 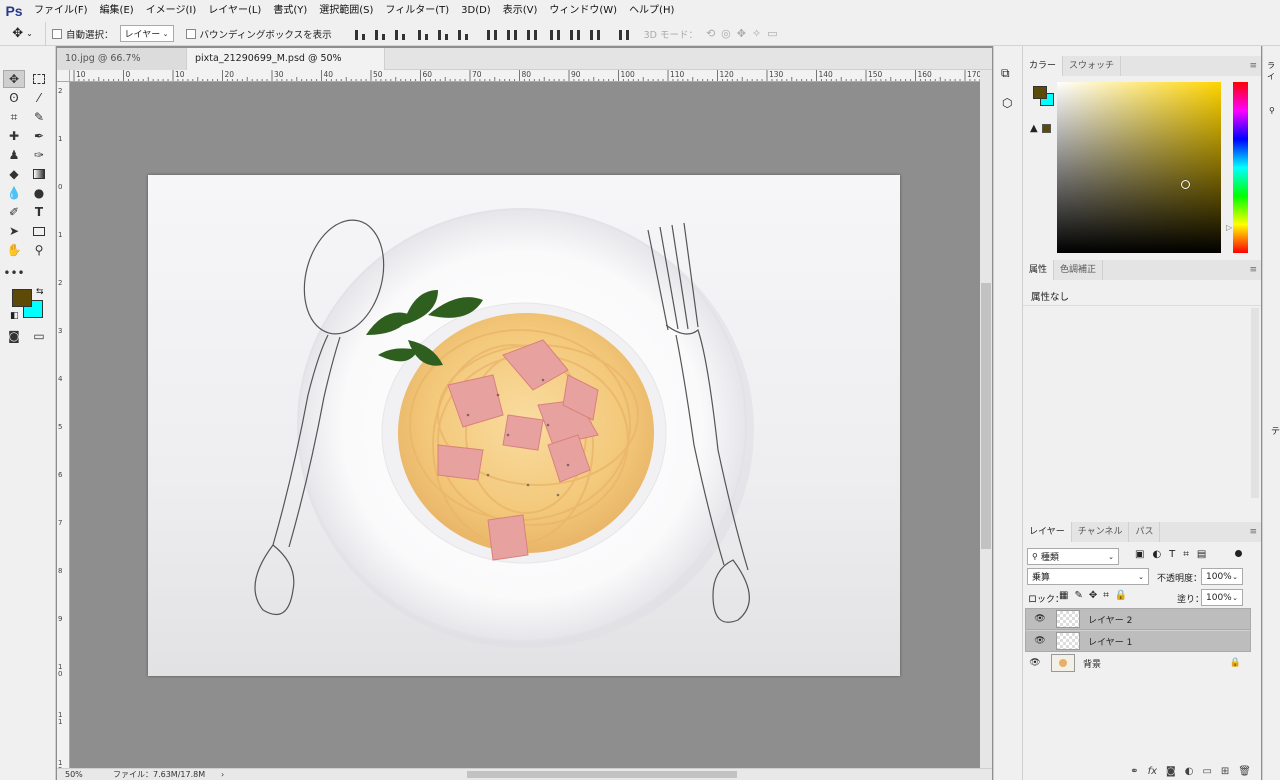 I want to click on align-bottom-icon, so click(x=400, y=34).